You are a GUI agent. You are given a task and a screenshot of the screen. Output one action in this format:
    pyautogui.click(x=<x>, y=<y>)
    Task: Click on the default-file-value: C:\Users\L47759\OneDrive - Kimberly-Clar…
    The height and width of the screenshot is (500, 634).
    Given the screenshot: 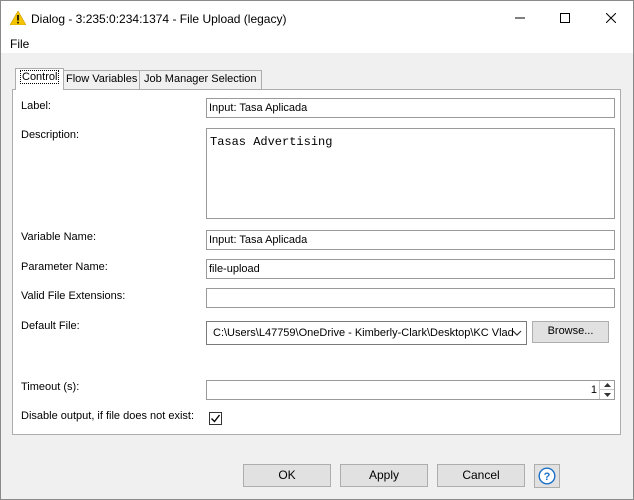 What is the action you would take?
    pyautogui.click(x=363, y=333)
    